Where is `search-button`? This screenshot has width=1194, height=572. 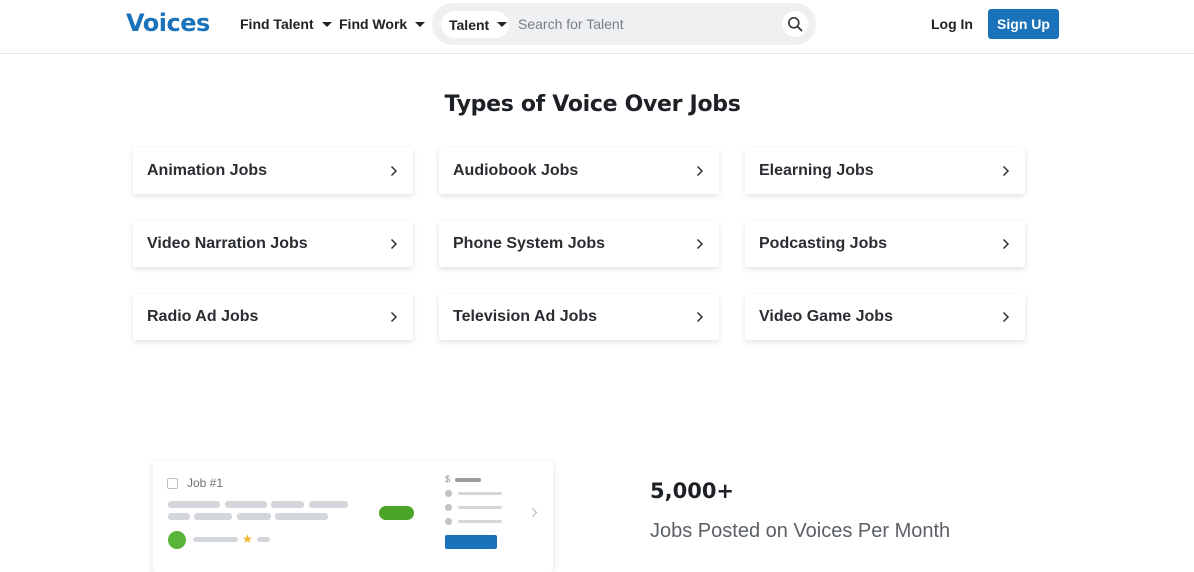
search-button is located at coordinates (795, 24).